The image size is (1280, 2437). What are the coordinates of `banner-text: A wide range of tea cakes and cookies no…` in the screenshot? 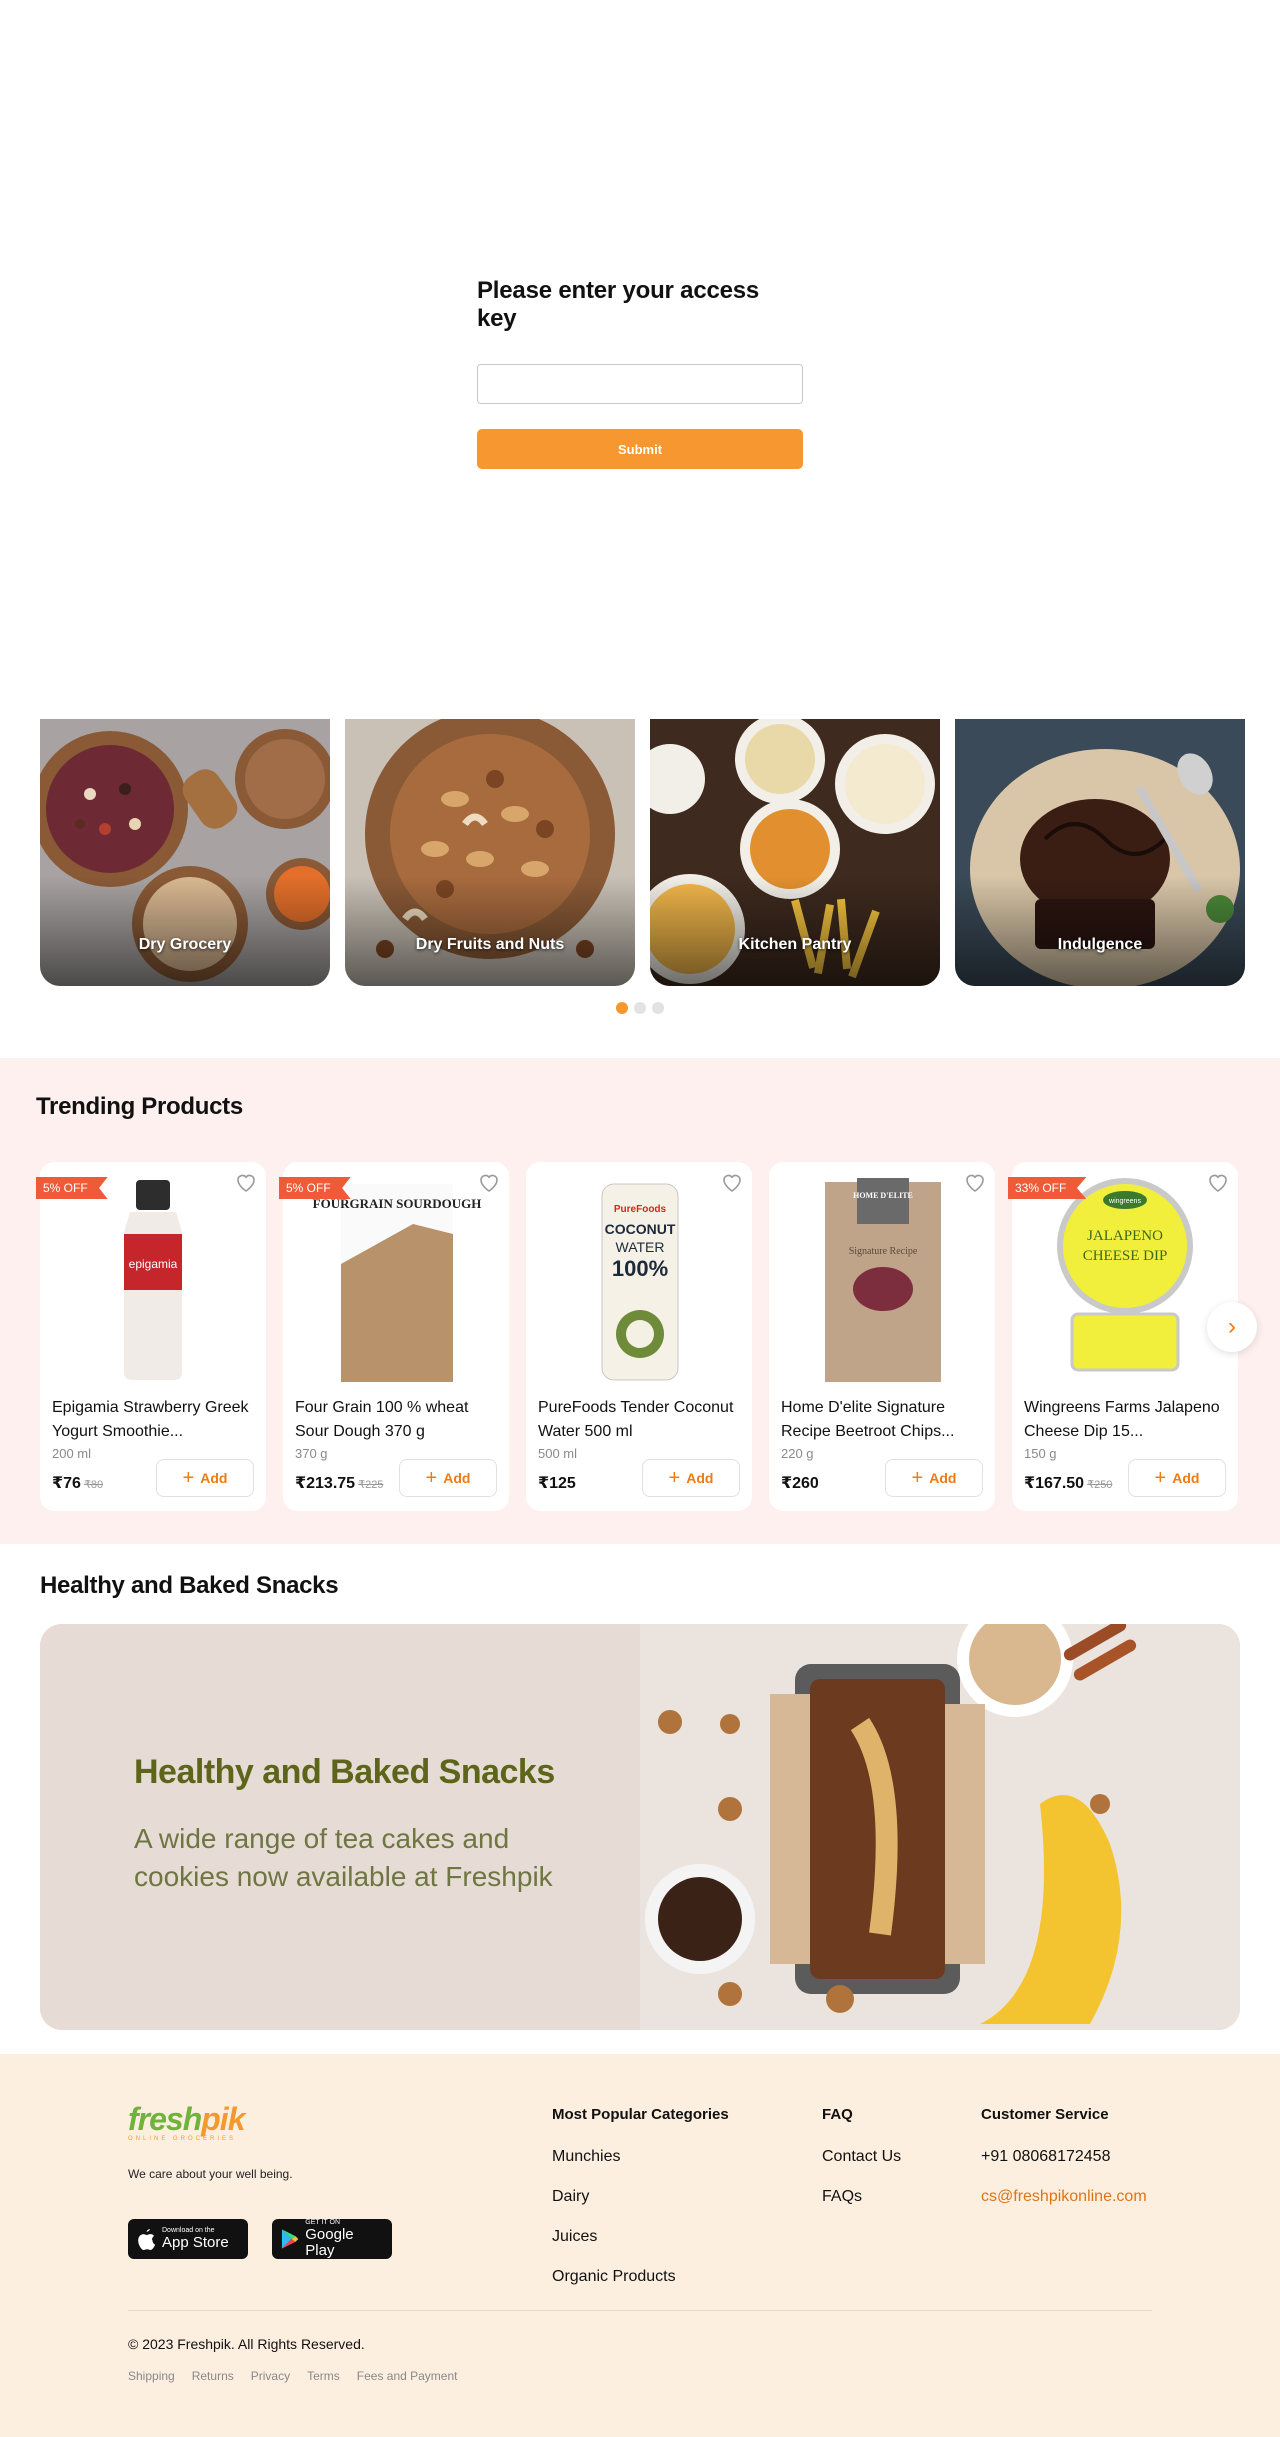 It's located at (343, 1857).